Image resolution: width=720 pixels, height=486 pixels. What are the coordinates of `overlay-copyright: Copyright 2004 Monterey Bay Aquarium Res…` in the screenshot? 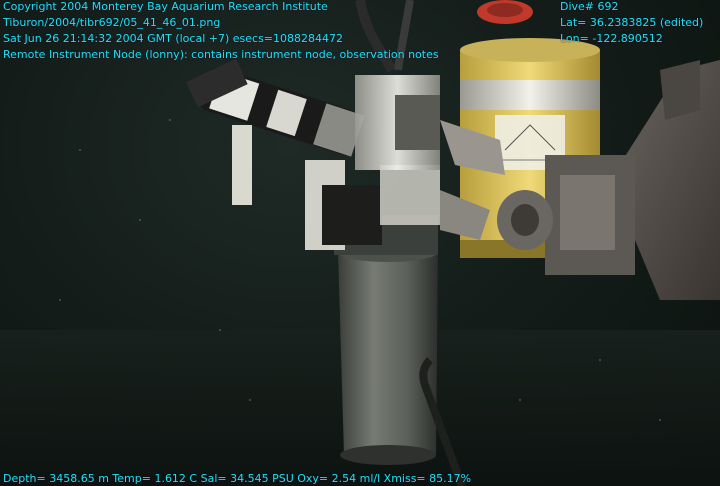 It's located at (165, 6).